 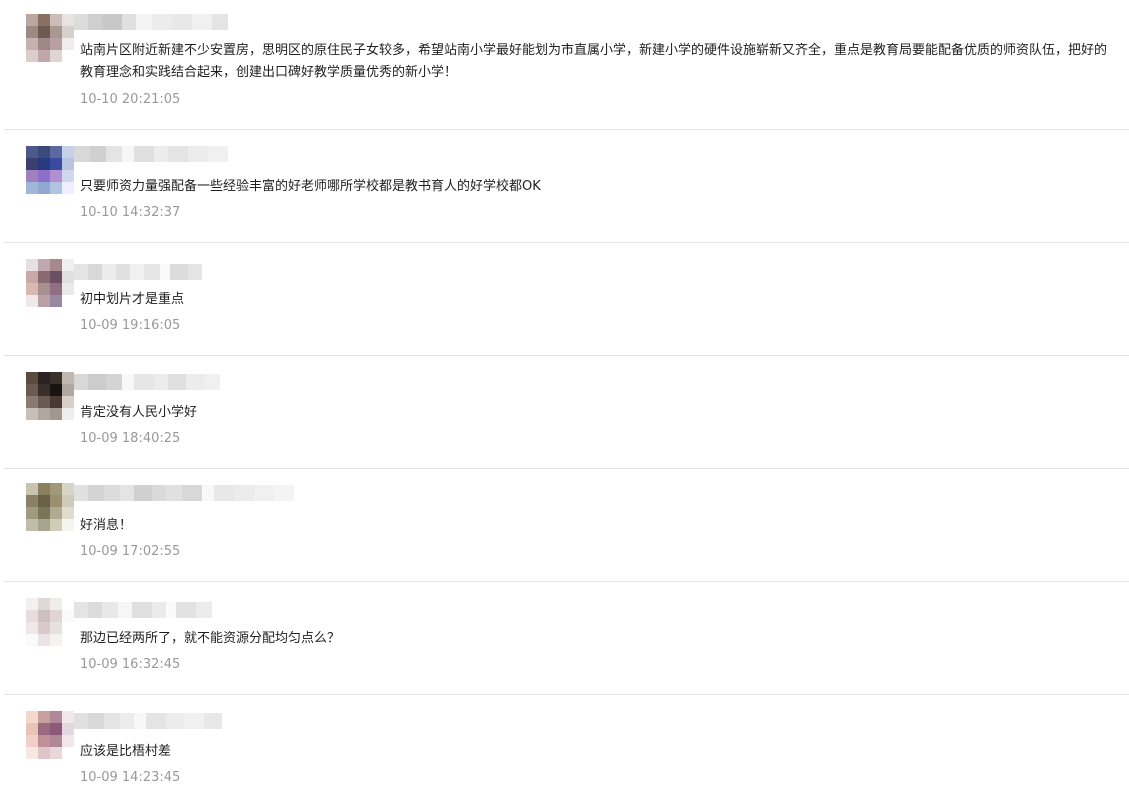 I want to click on comment-text: 初中划片才是重点, so click(x=132, y=299).